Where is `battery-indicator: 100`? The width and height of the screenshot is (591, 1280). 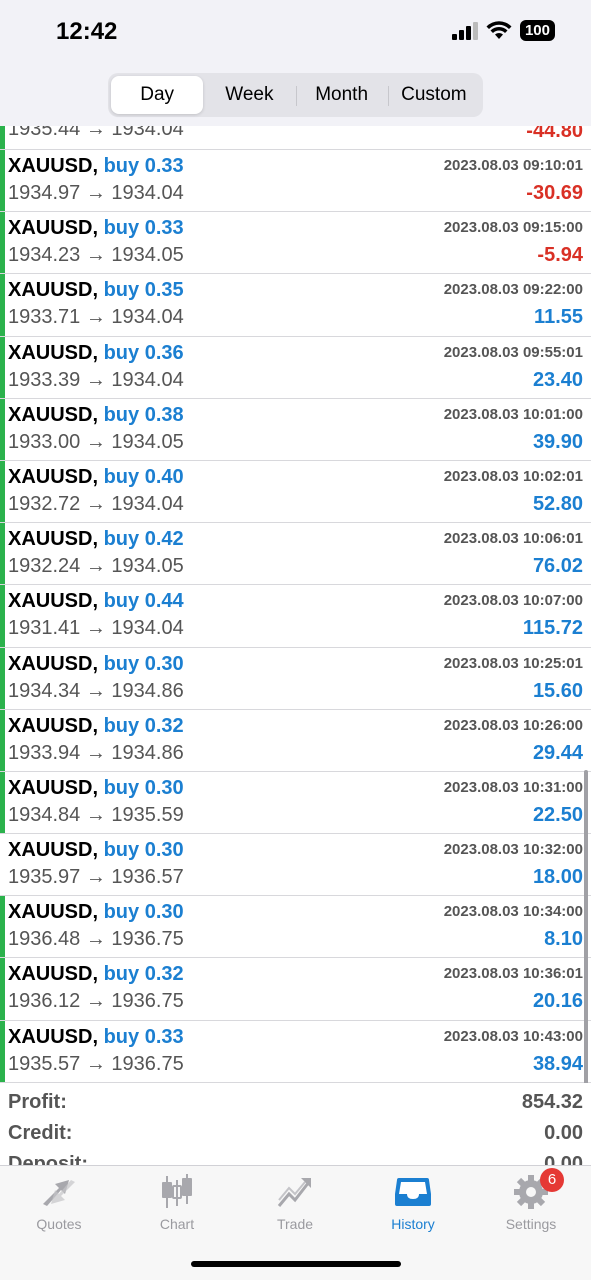
battery-indicator: 100 is located at coordinates (537, 30).